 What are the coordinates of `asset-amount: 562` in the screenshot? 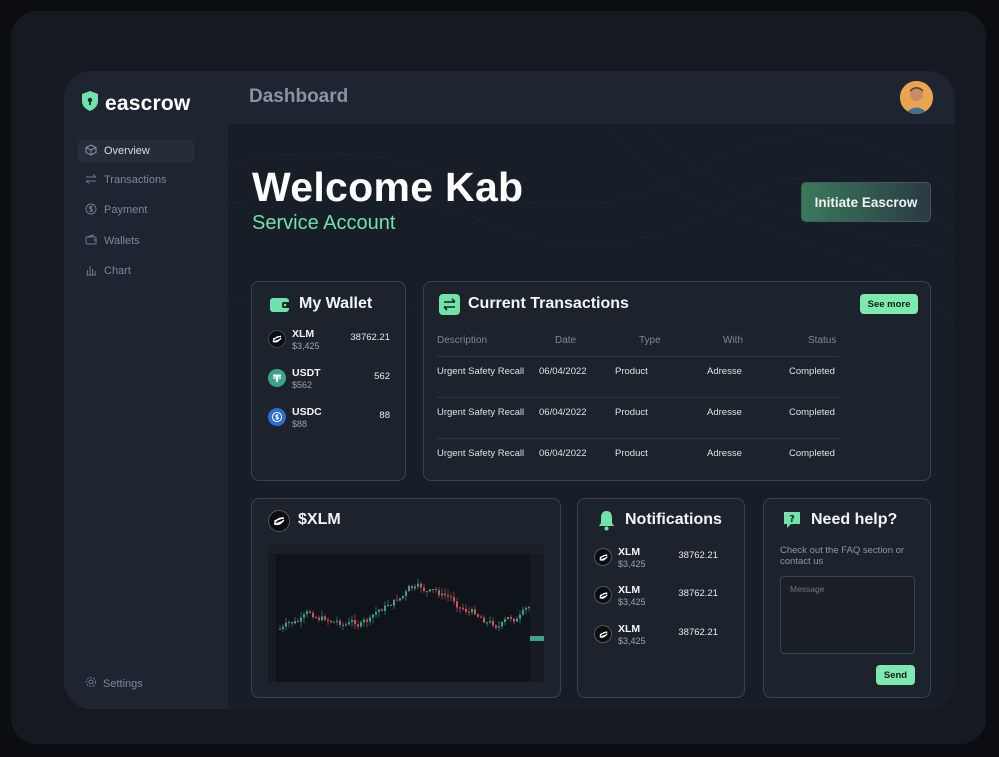 It's located at (382, 376).